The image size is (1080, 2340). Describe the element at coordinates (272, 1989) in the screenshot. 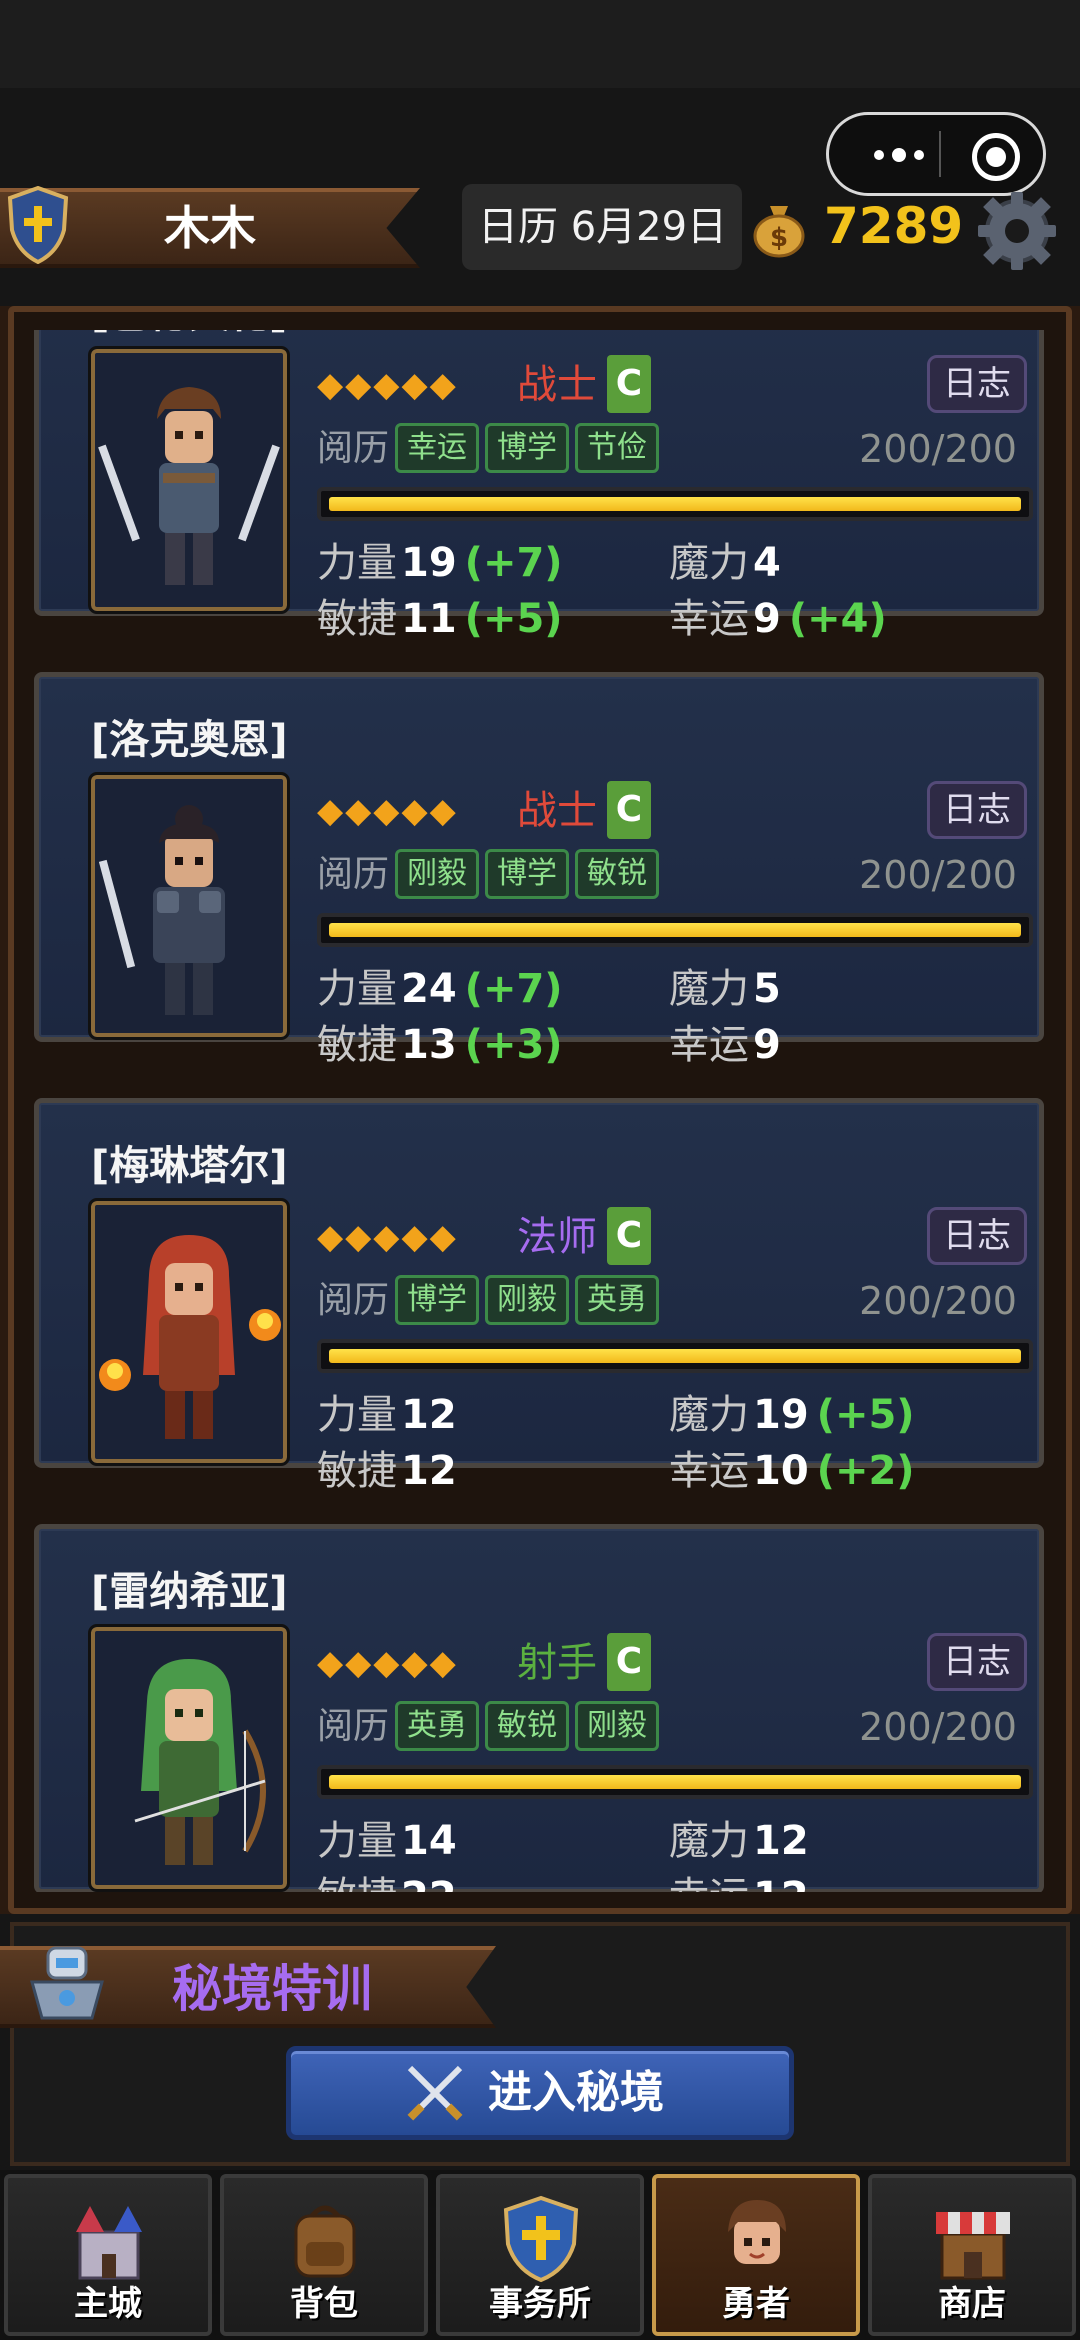

I see `training-title: 秘境特训` at that location.